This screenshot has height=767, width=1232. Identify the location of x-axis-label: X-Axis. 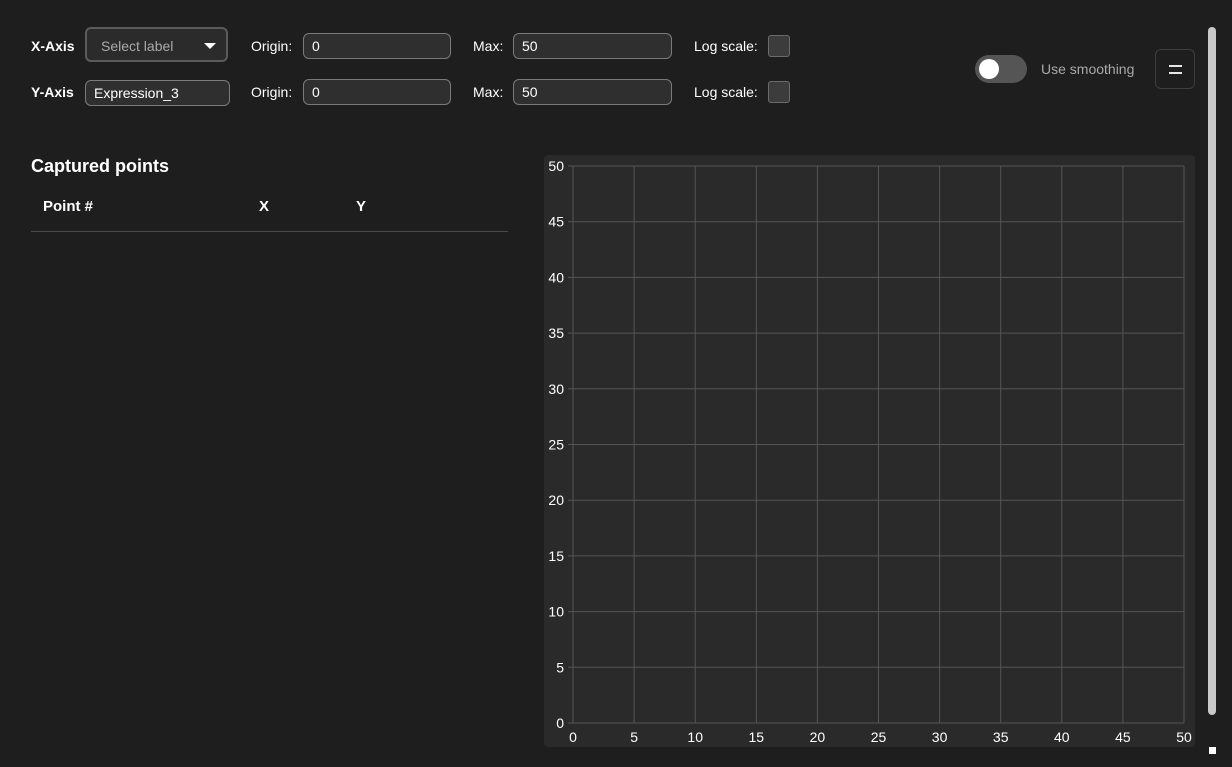
(53, 46).